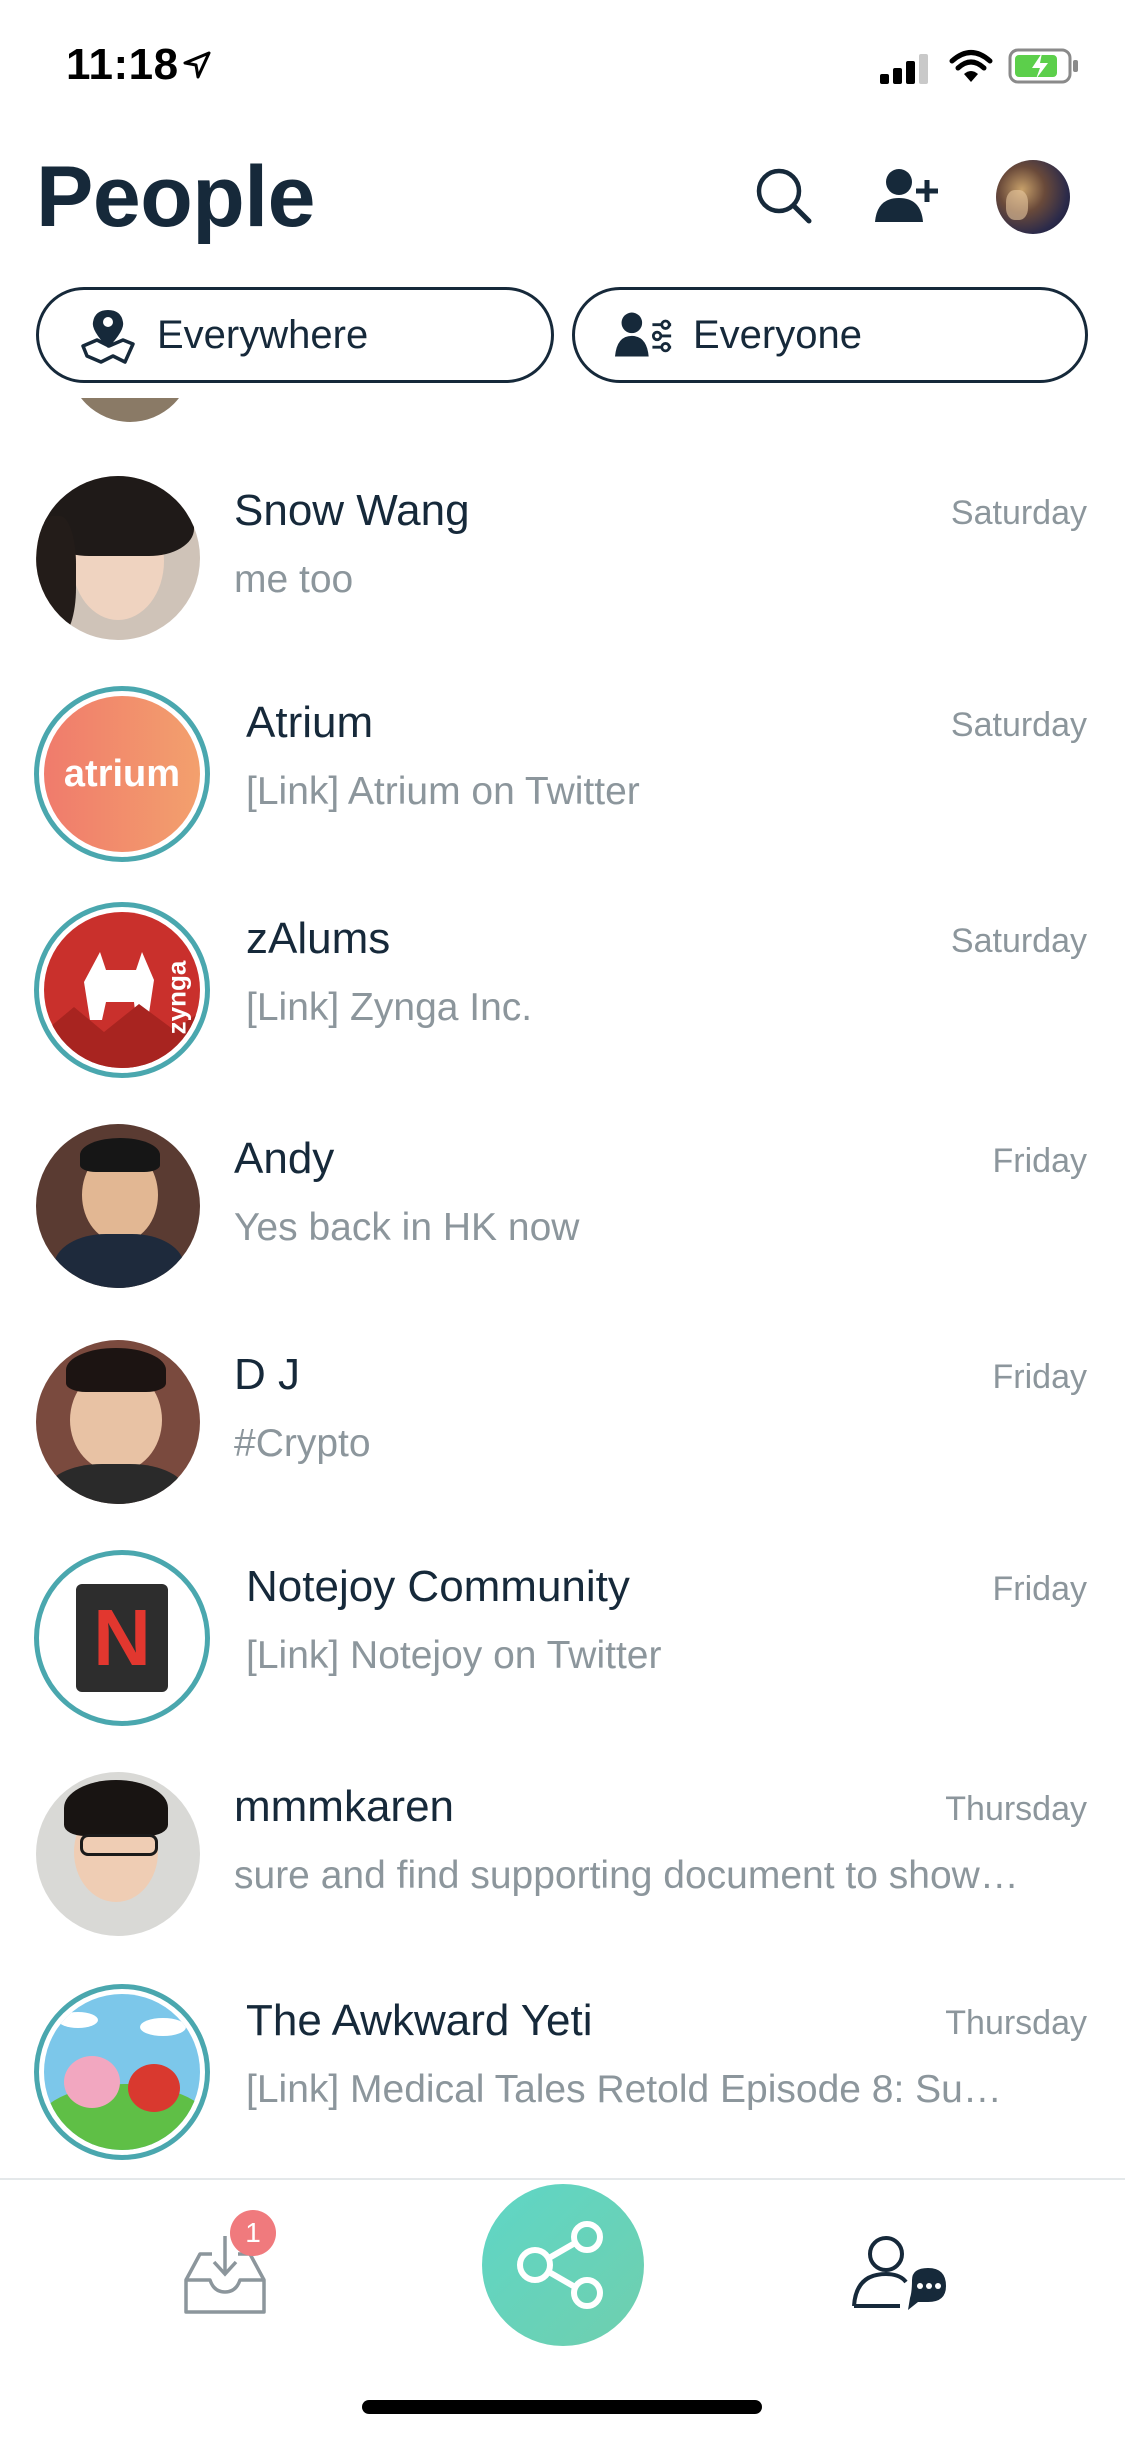 Image resolution: width=1125 pixels, height=2438 pixels. What do you see at coordinates (777, 334) in the screenshot?
I see `audience-filter-label: Everyone` at bounding box center [777, 334].